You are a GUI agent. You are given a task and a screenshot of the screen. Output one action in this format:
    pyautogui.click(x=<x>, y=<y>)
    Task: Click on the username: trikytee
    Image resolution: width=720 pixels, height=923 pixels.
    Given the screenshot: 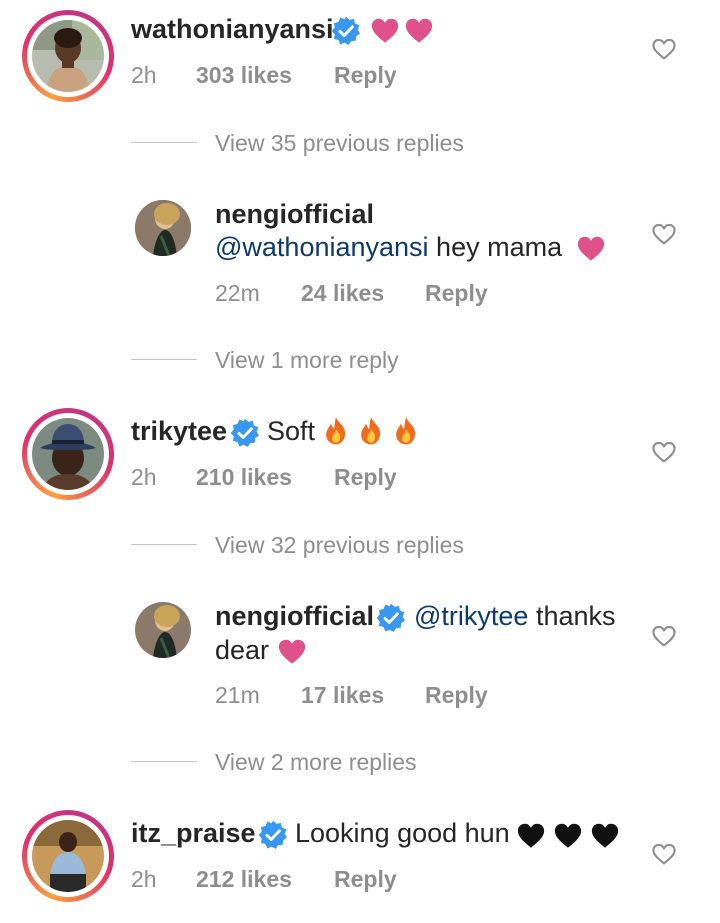 What is the action you would take?
    pyautogui.click(x=179, y=431)
    